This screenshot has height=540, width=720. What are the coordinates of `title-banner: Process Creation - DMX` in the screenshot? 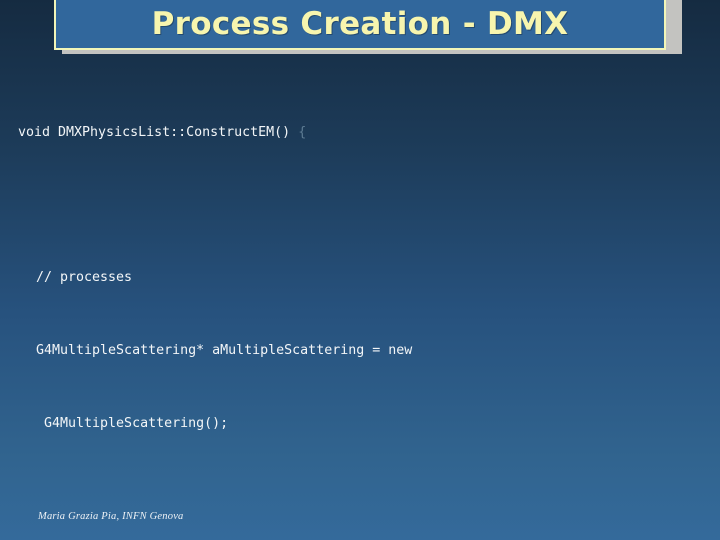 It's located at (360, 25).